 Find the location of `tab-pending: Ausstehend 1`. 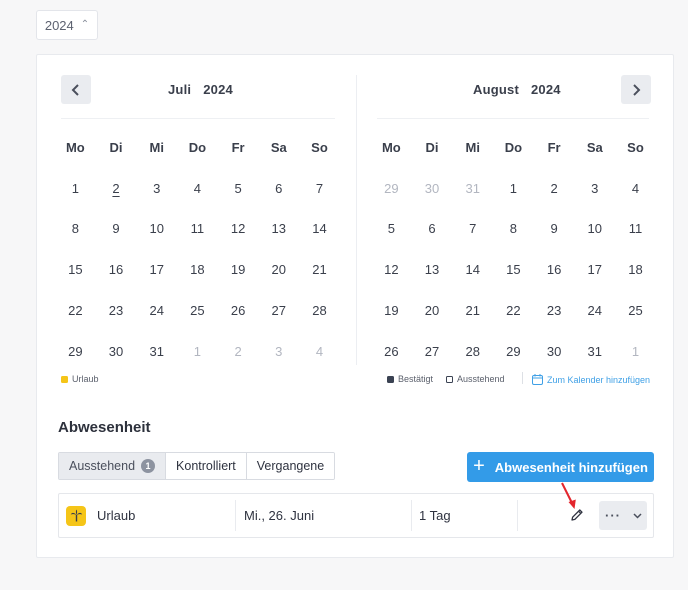

tab-pending: Ausstehend 1 is located at coordinates (113, 466).